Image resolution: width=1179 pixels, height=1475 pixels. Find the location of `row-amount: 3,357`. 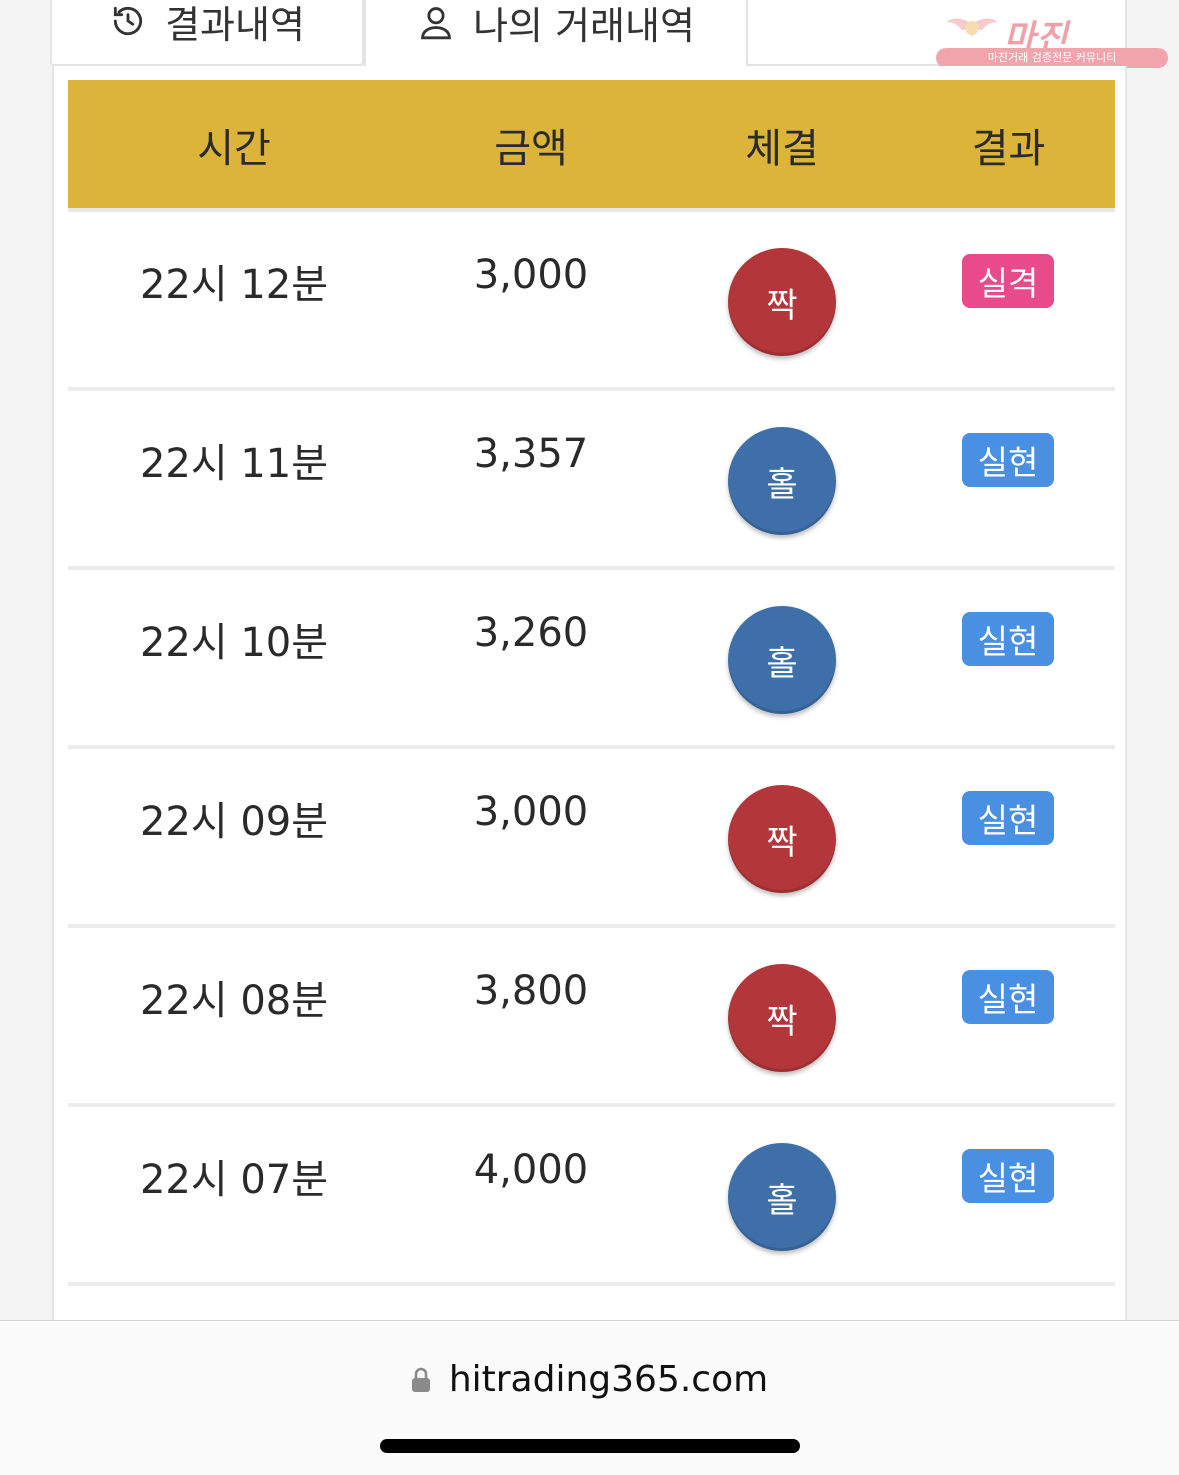

row-amount: 3,357 is located at coordinates (531, 454).